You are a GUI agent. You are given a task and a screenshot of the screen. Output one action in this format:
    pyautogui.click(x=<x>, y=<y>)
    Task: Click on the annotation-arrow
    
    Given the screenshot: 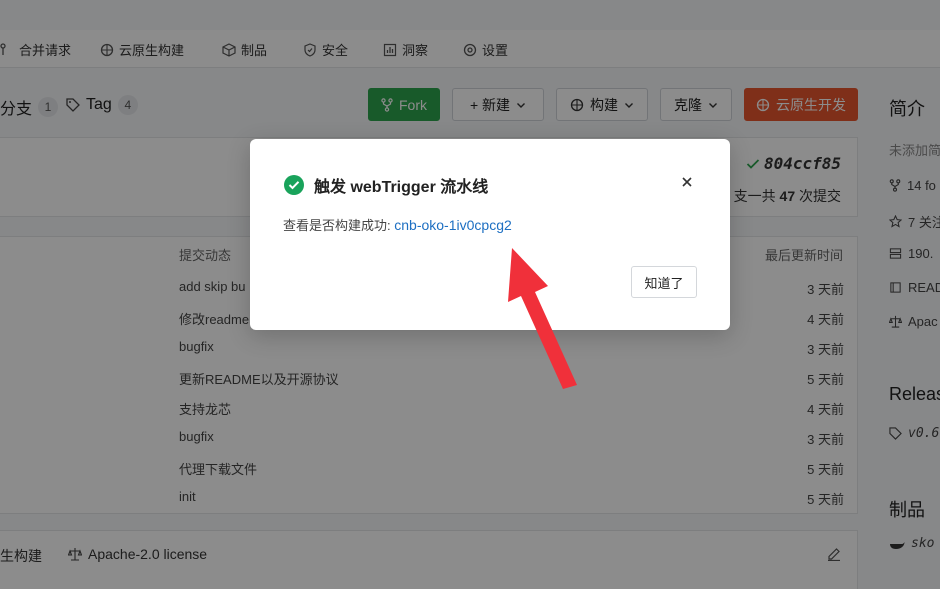 What is the action you would take?
    pyautogui.click(x=542, y=318)
    